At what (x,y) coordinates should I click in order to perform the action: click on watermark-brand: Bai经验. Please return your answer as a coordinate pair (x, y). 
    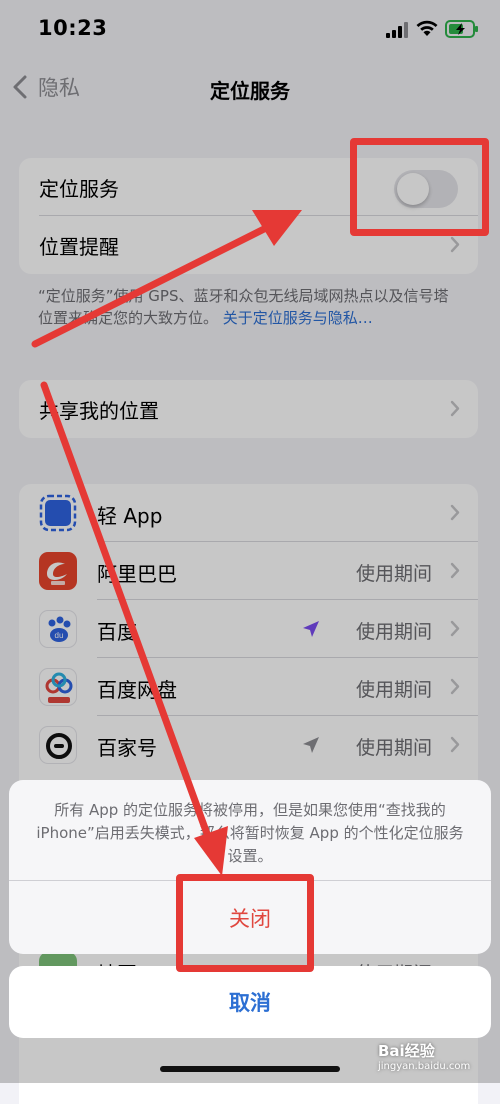
    Looking at the image, I should click on (406, 1051).